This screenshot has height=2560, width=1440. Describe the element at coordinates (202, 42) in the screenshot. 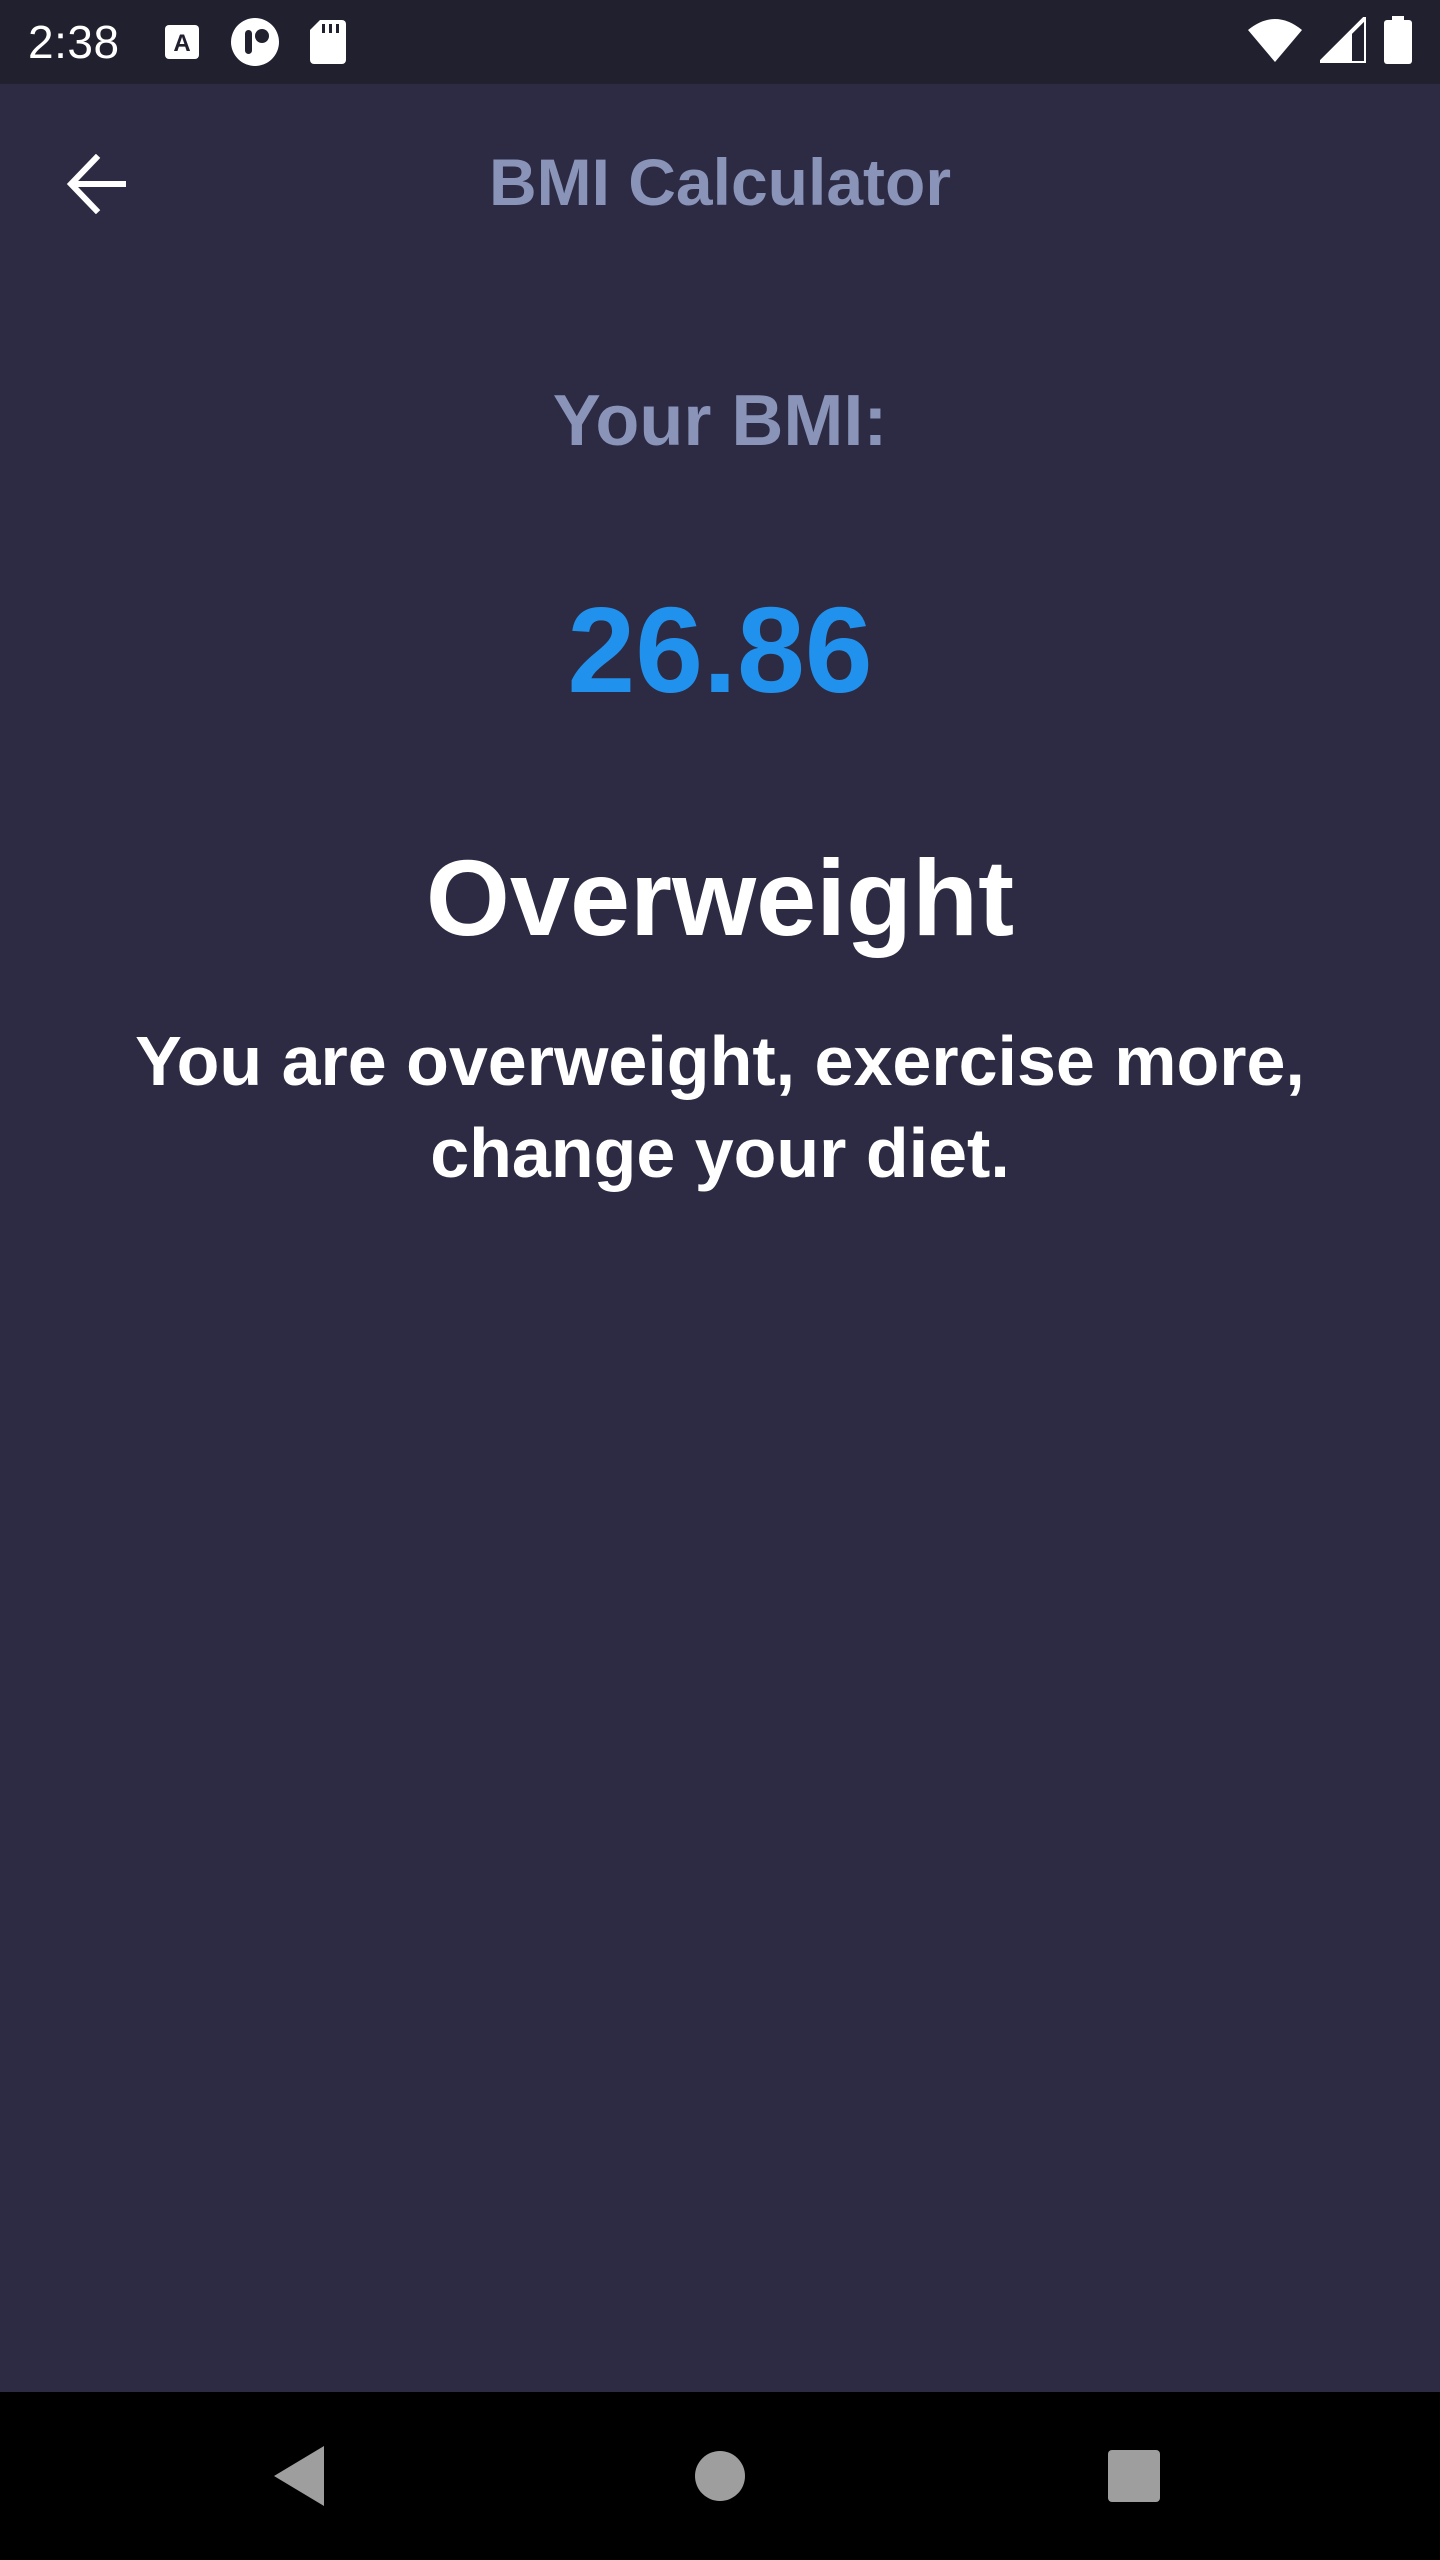

I see `status-left: 2:38 A` at that location.